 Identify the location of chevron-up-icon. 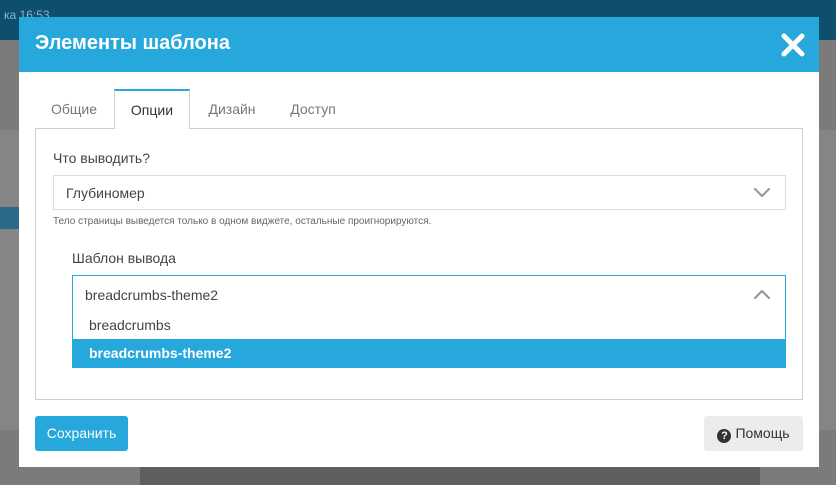
(762, 295).